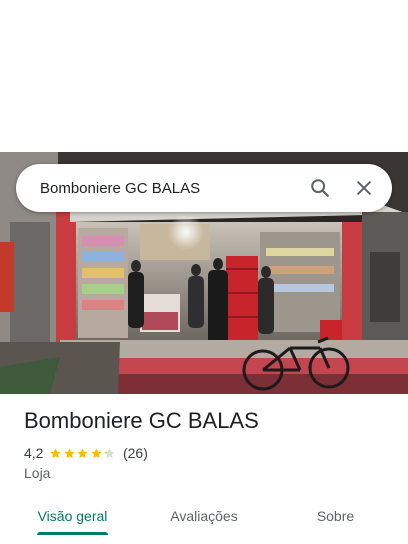 The image size is (408, 544). I want to click on clear-search-button, so click(364, 188).